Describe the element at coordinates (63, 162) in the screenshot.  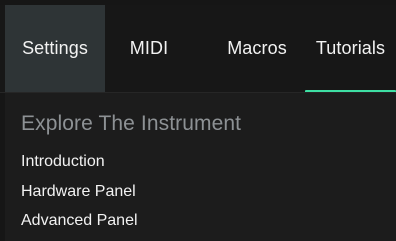
I see `tutorial-item-introduction: Introduction` at that location.